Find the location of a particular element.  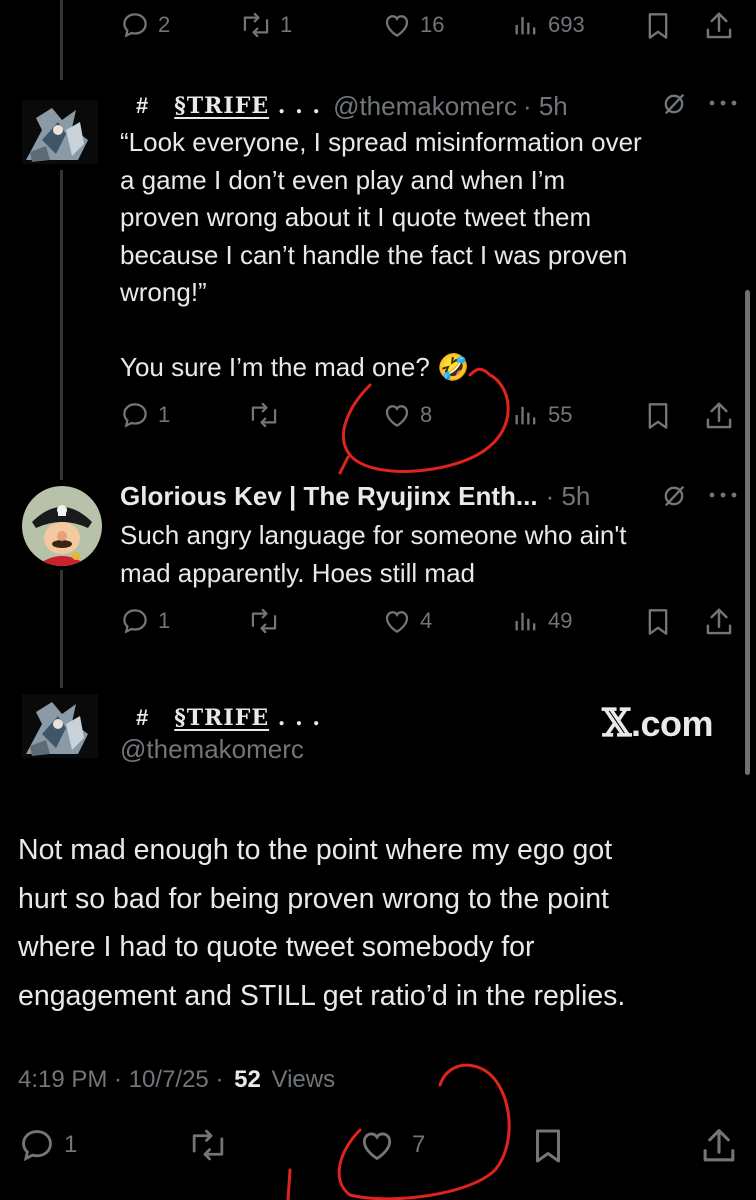

like-count: 16 is located at coordinates (432, 24).